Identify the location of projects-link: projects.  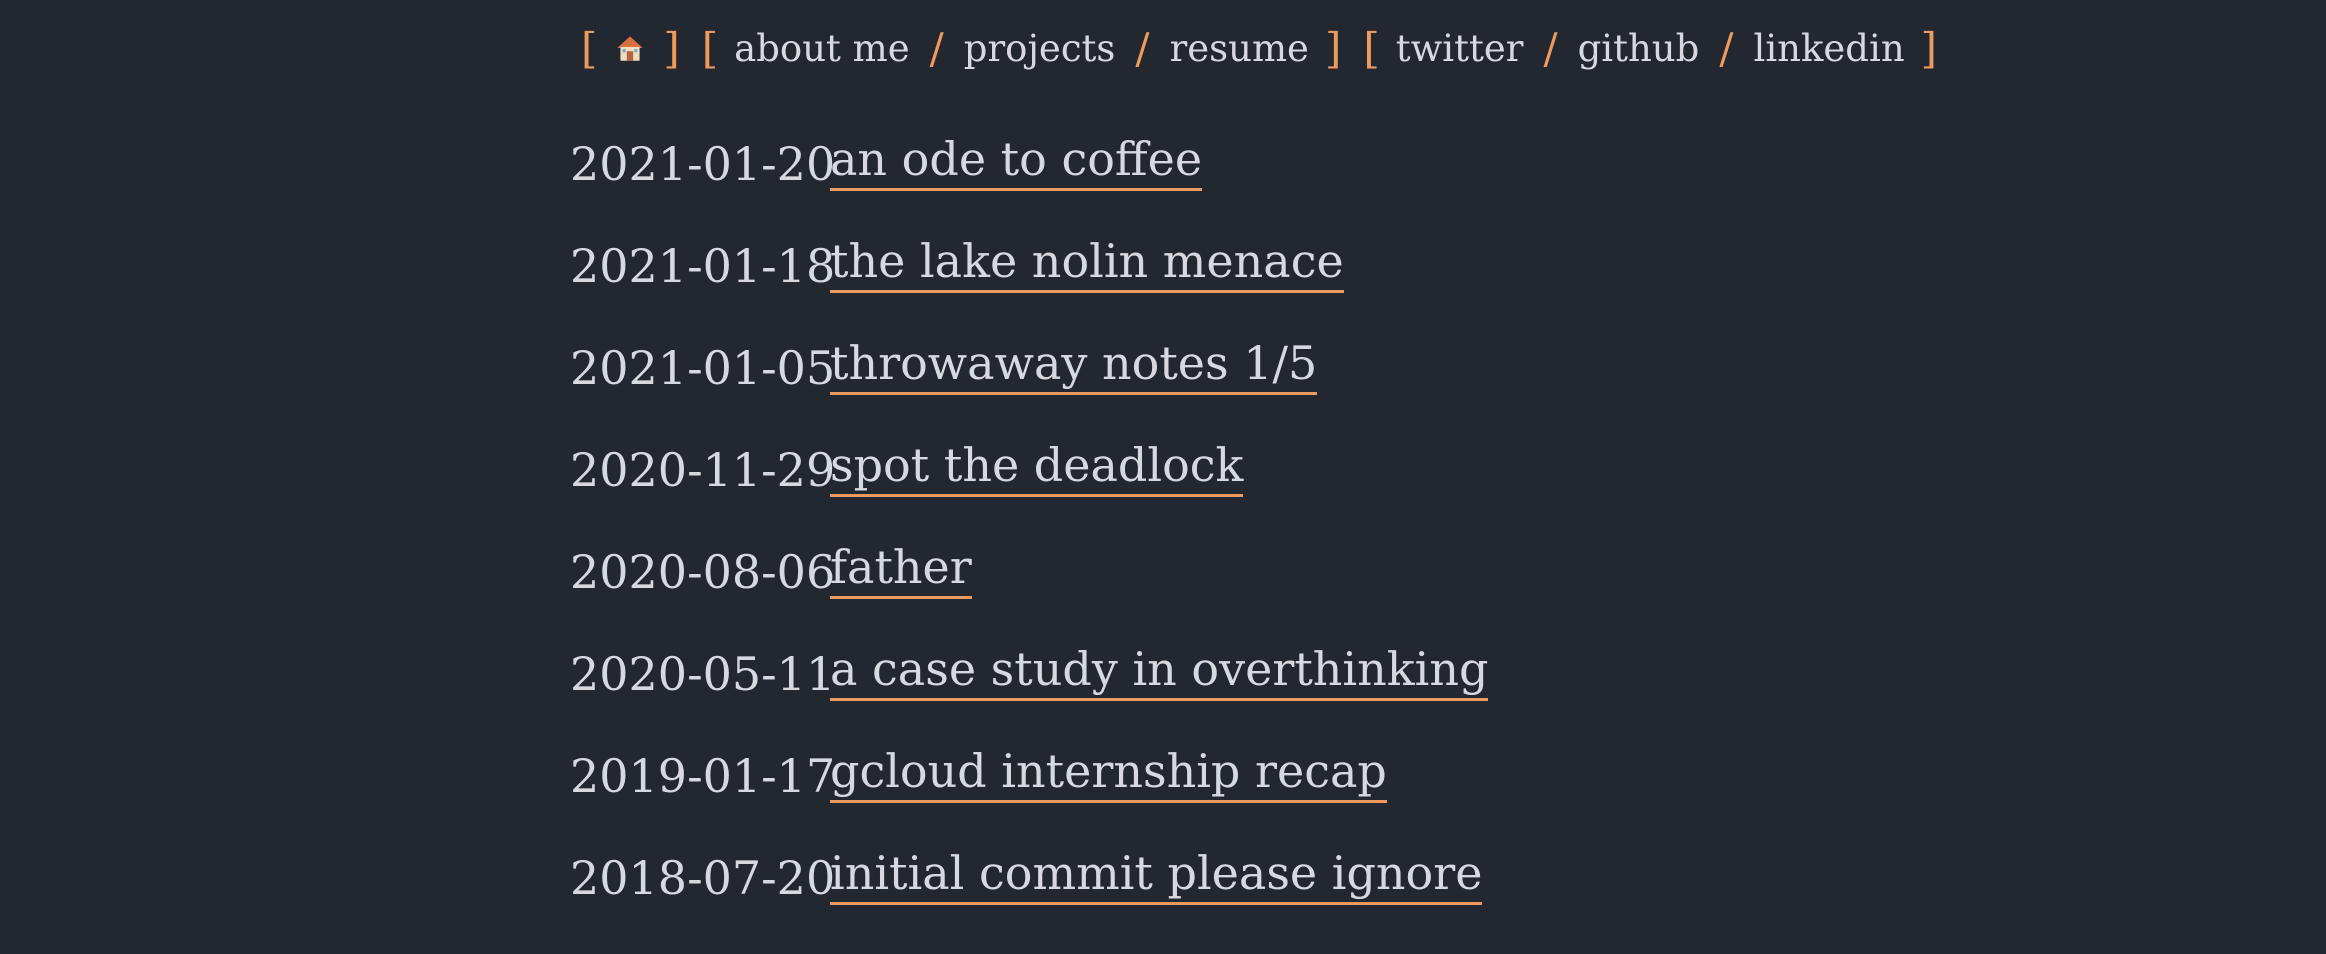
(1040, 48).